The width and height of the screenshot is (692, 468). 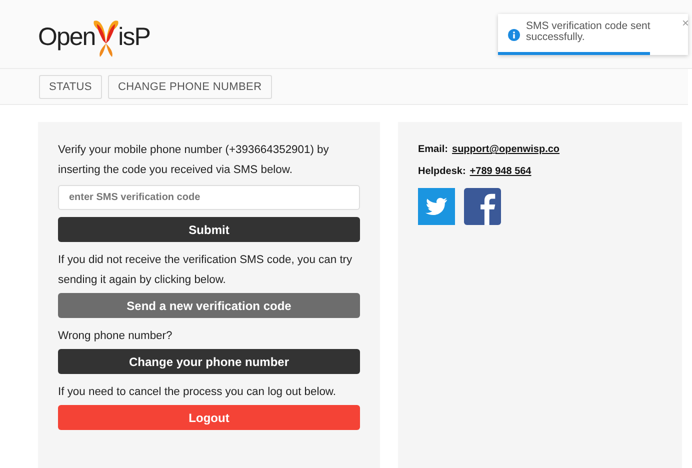 What do you see at coordinates (206, 270) in the screenshot?
I see `instruction-text: If you did not receive the verification SMS code, you can try sending it again by clicking below.` at bounding box center [206, 270].